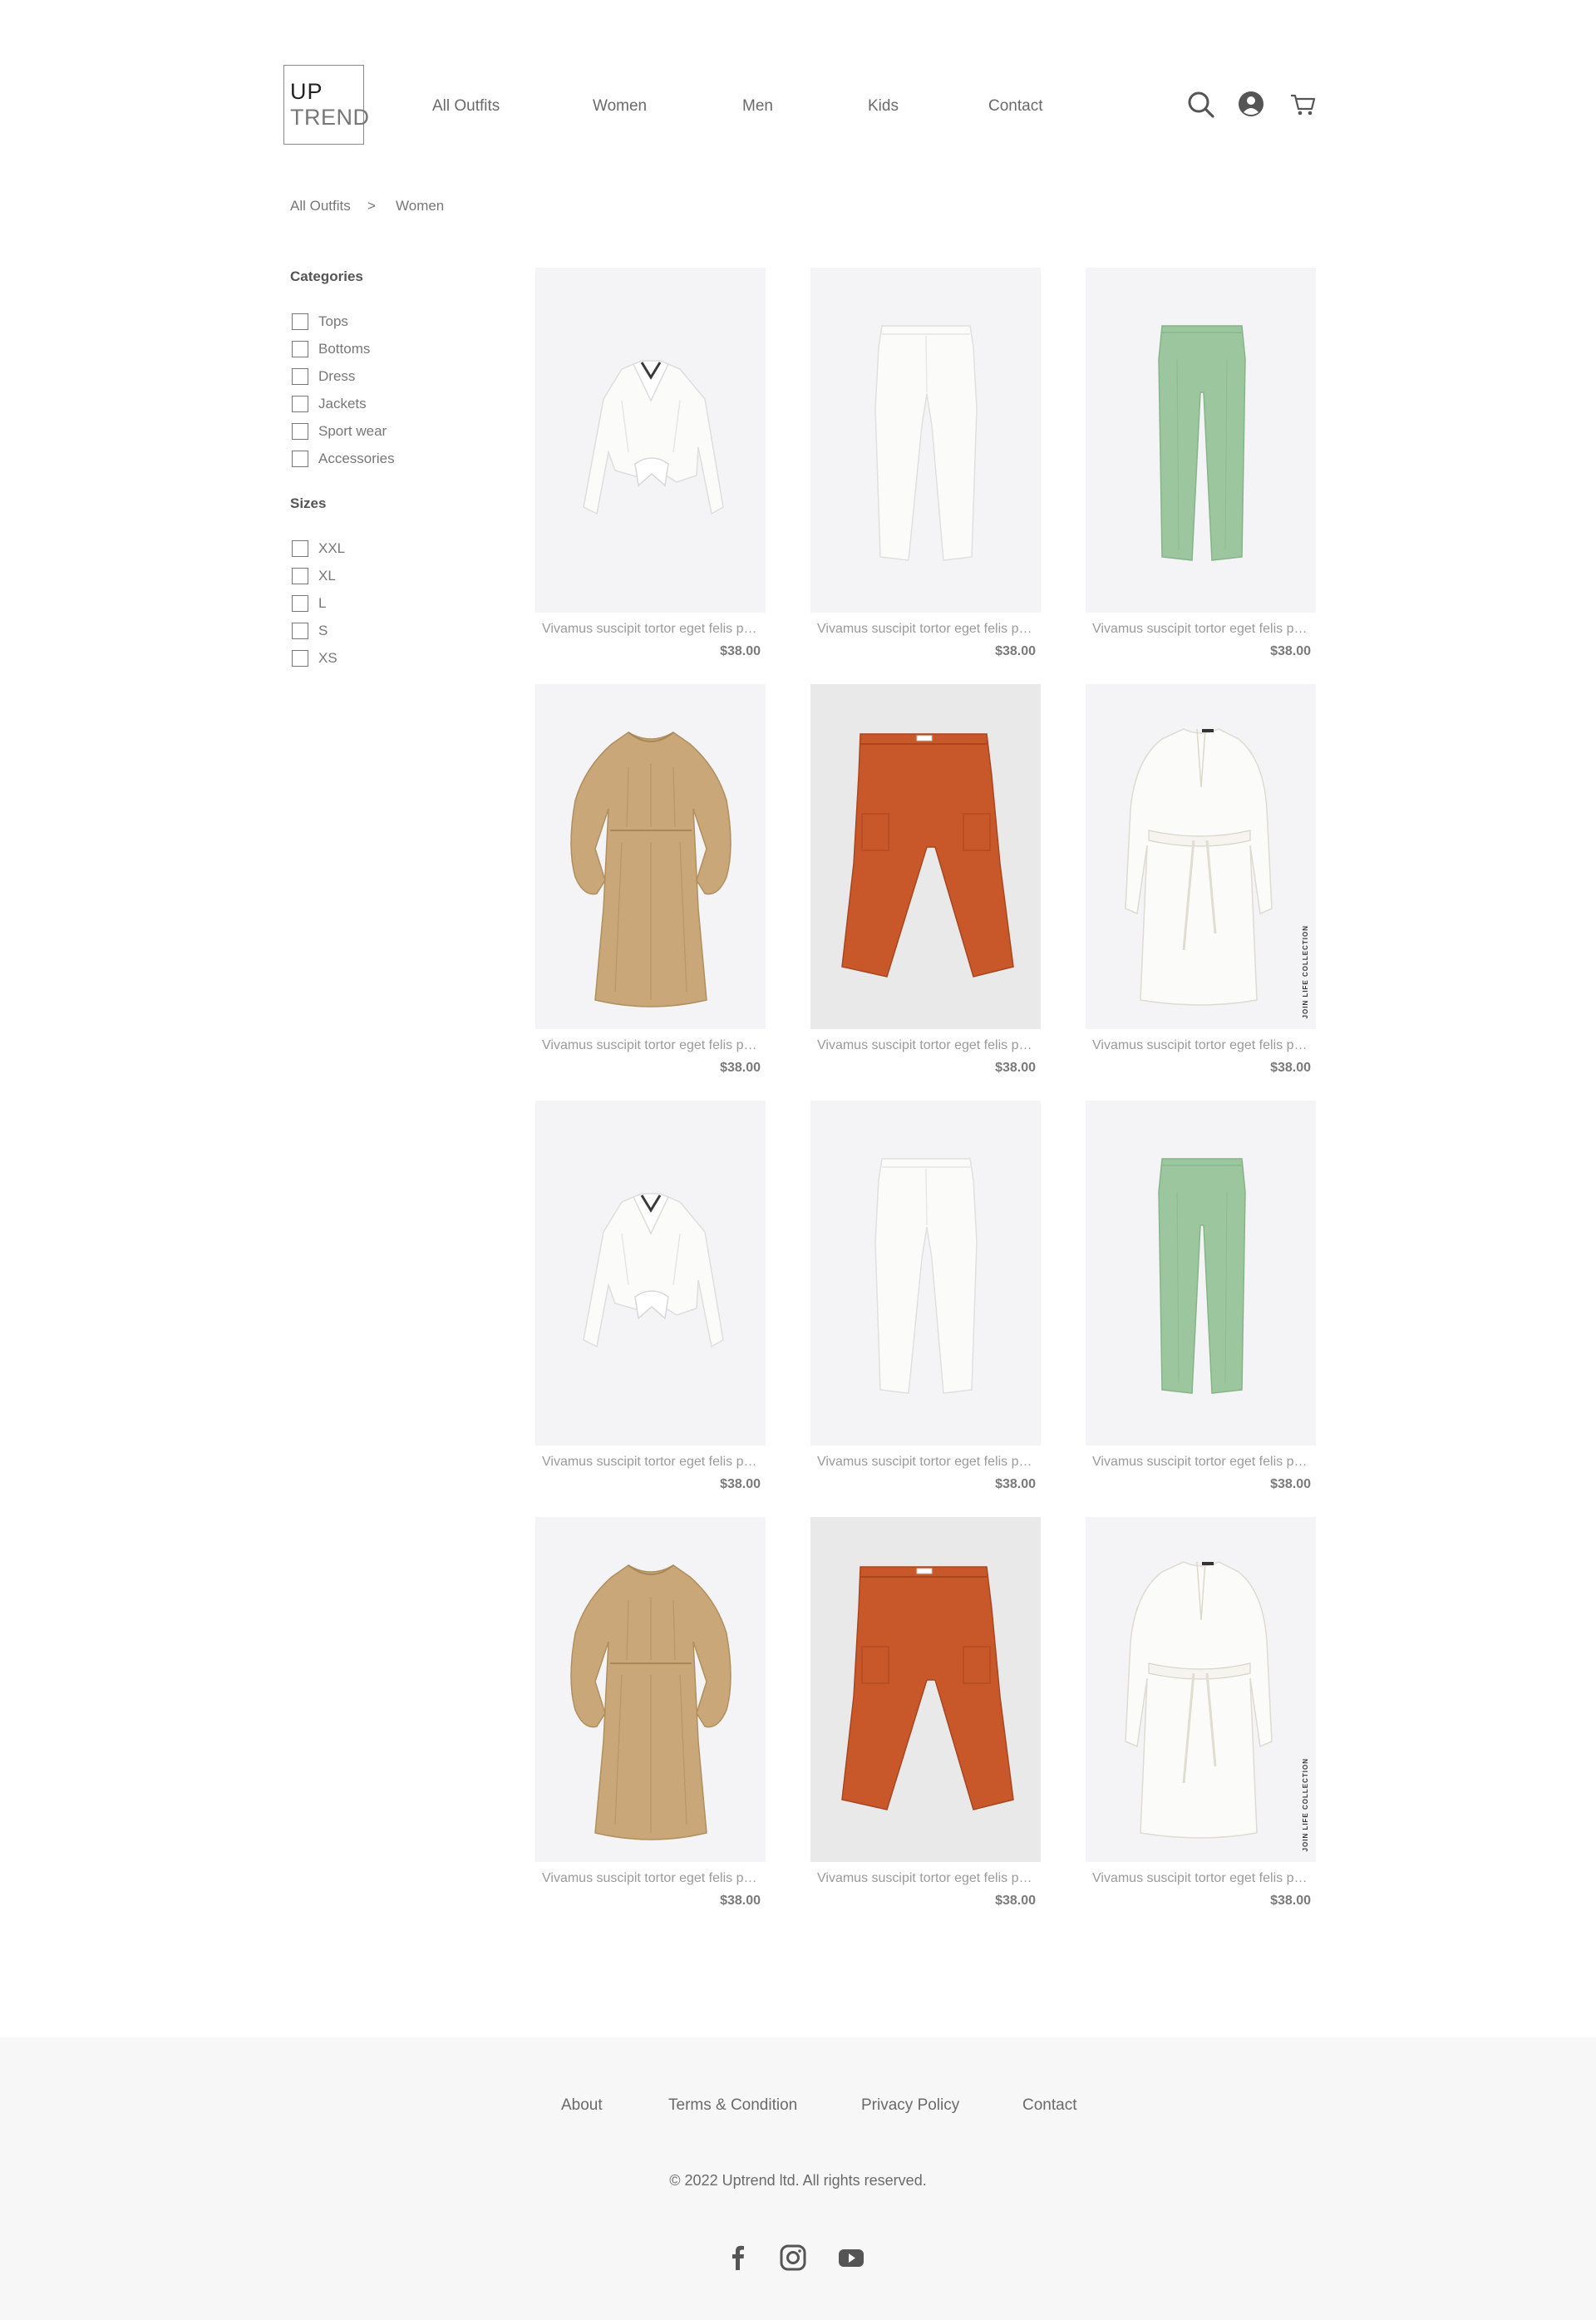 The width and height of the screenshot is (1596, 2320). What do you see at coordinates (352, 431) in the screenshot?
I see `category-label: Sport wear` at bounding box center [352, 431].